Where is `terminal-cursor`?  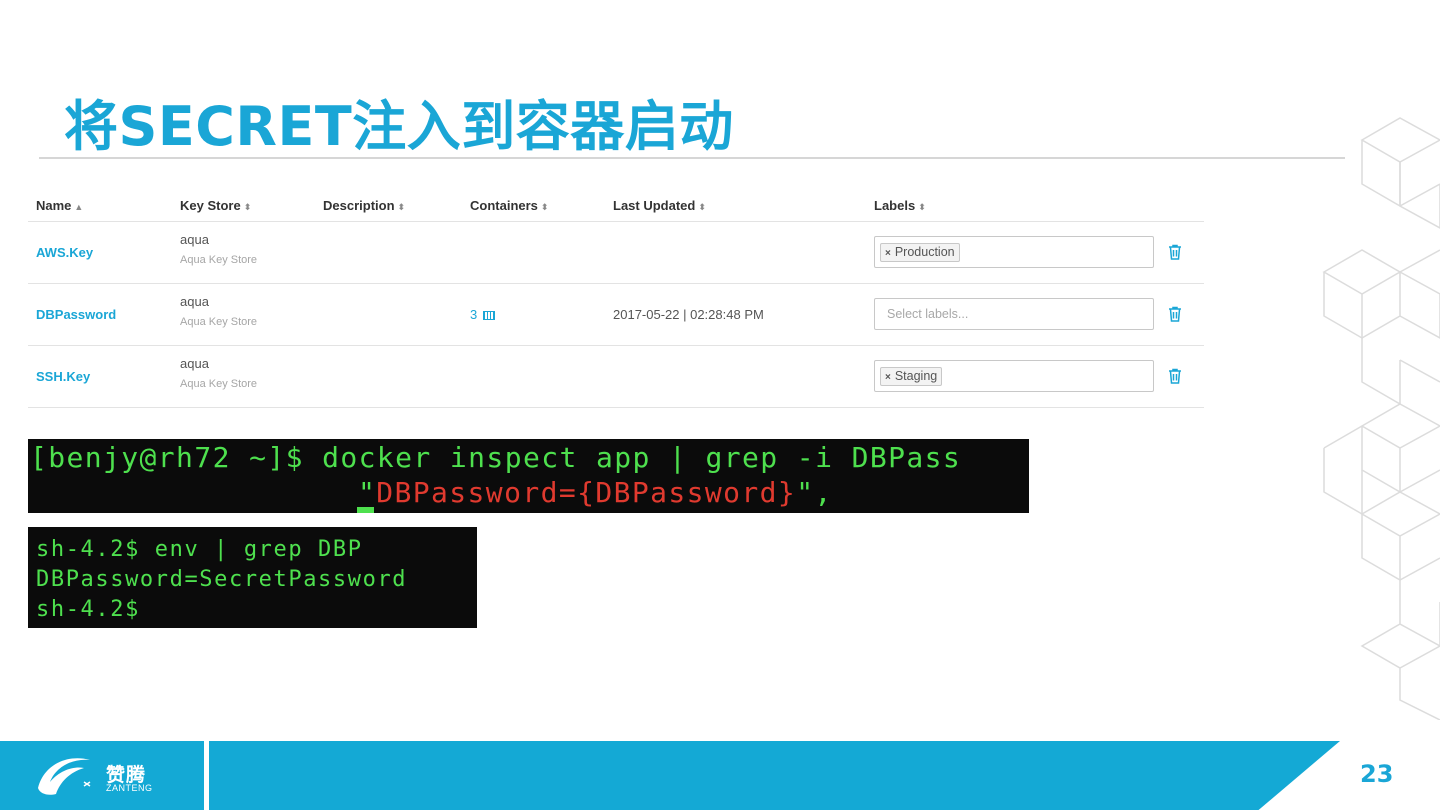
terminal-cursor is located at coordinates (365, 510).